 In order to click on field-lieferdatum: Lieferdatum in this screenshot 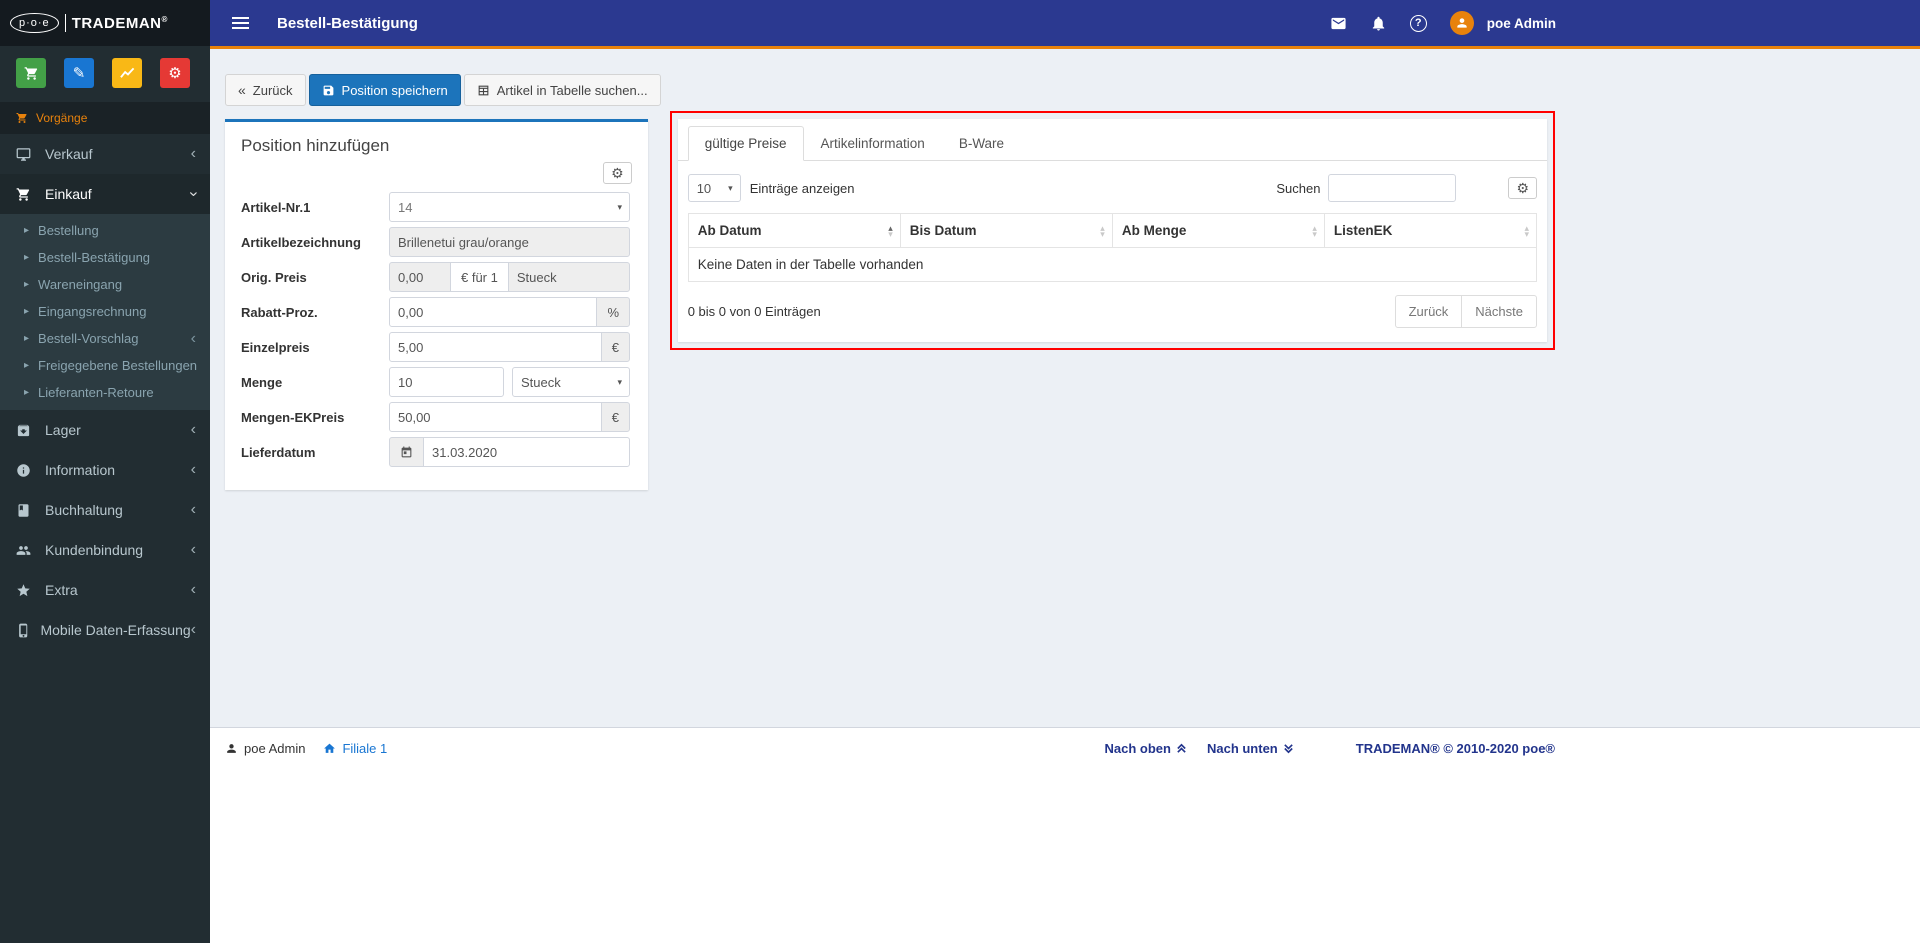, I will do `click(436, 452)`.